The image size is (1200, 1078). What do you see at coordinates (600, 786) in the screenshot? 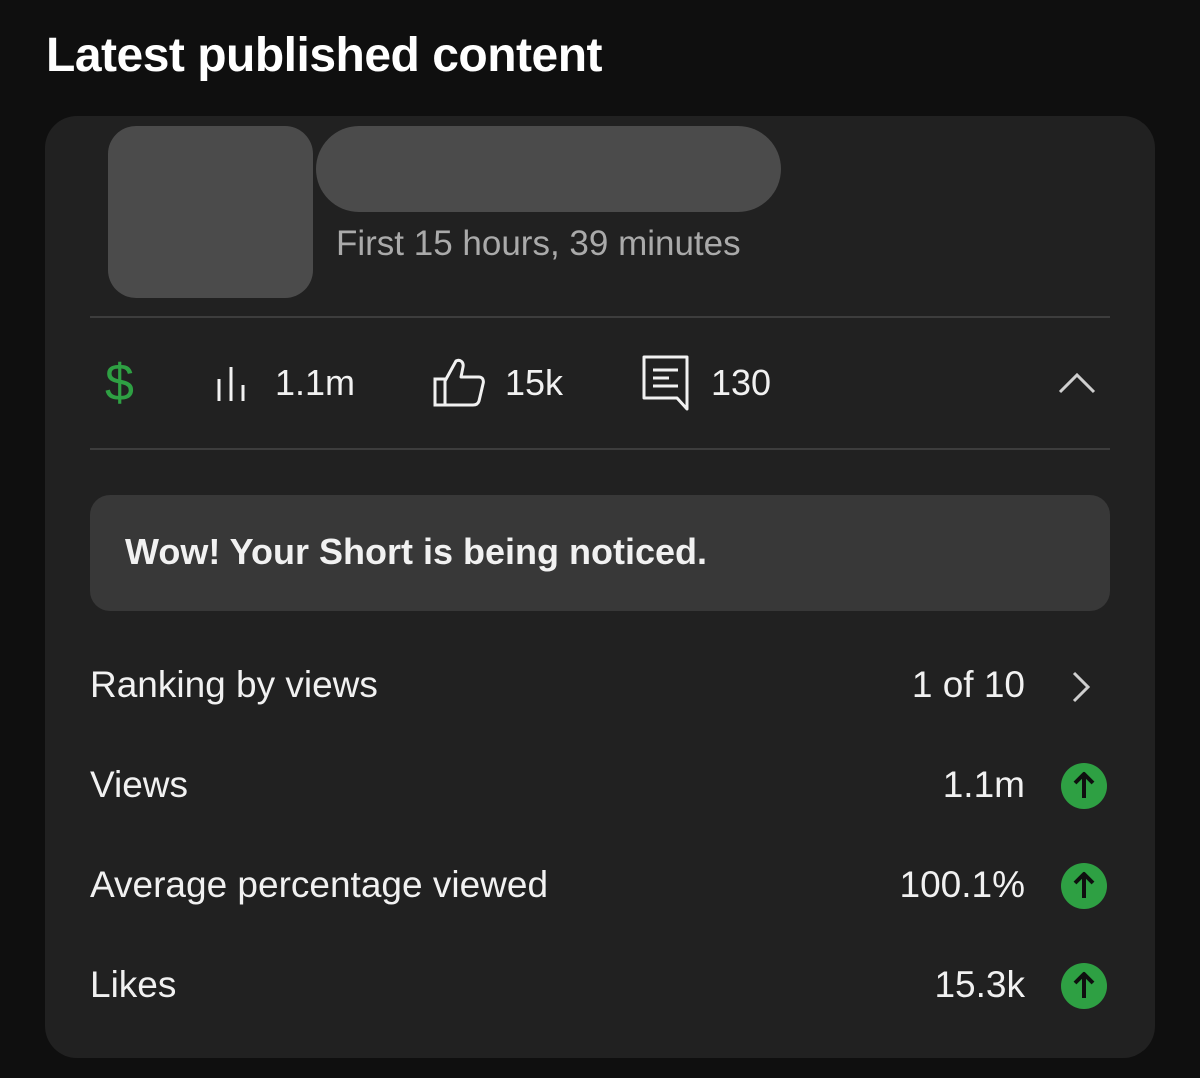
I see `metric-row-views: Views 1.1m` at bounding box center [600, 786].